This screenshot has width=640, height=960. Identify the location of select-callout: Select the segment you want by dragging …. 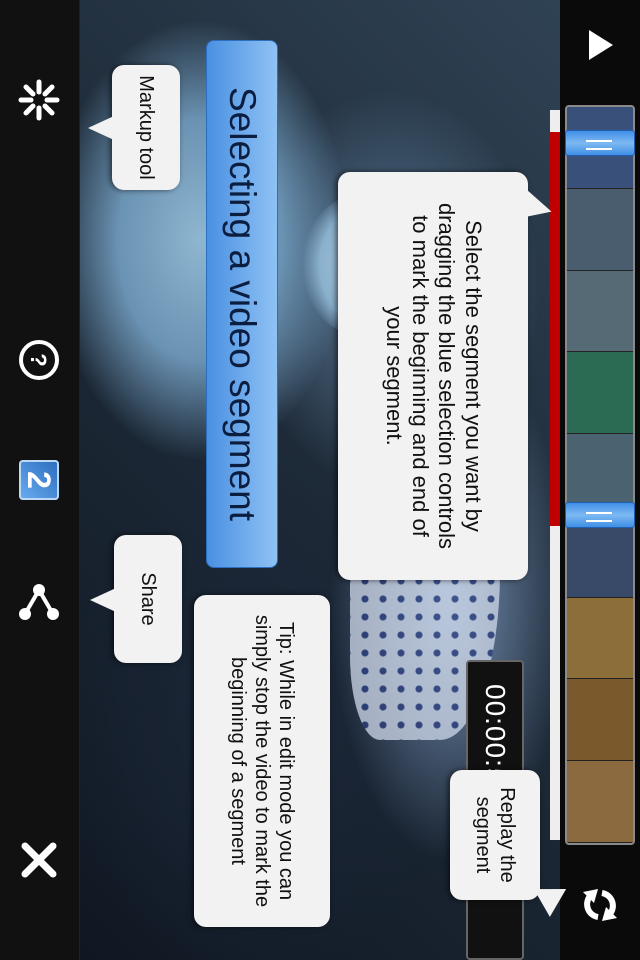
(433, 376).